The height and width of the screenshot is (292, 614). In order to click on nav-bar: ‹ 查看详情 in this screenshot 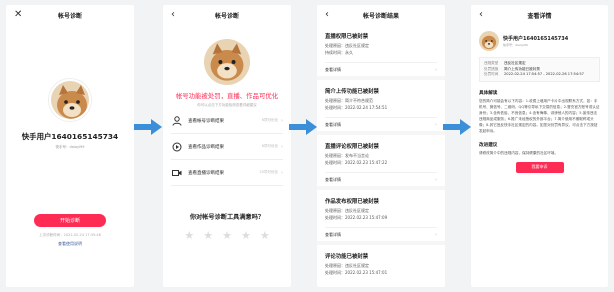, I will do `click(539, 15)`.